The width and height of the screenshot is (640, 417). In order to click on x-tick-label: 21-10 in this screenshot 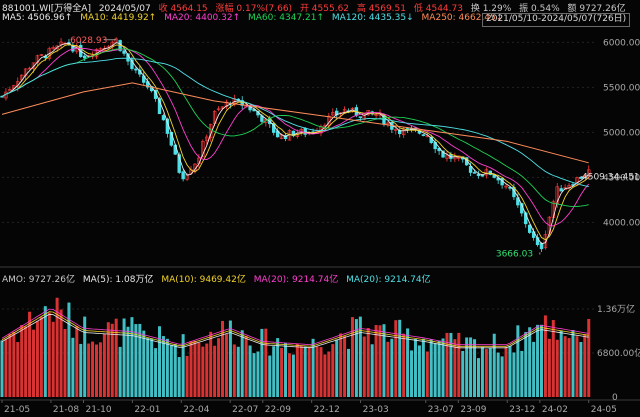, I will do `click(98, 410)`.